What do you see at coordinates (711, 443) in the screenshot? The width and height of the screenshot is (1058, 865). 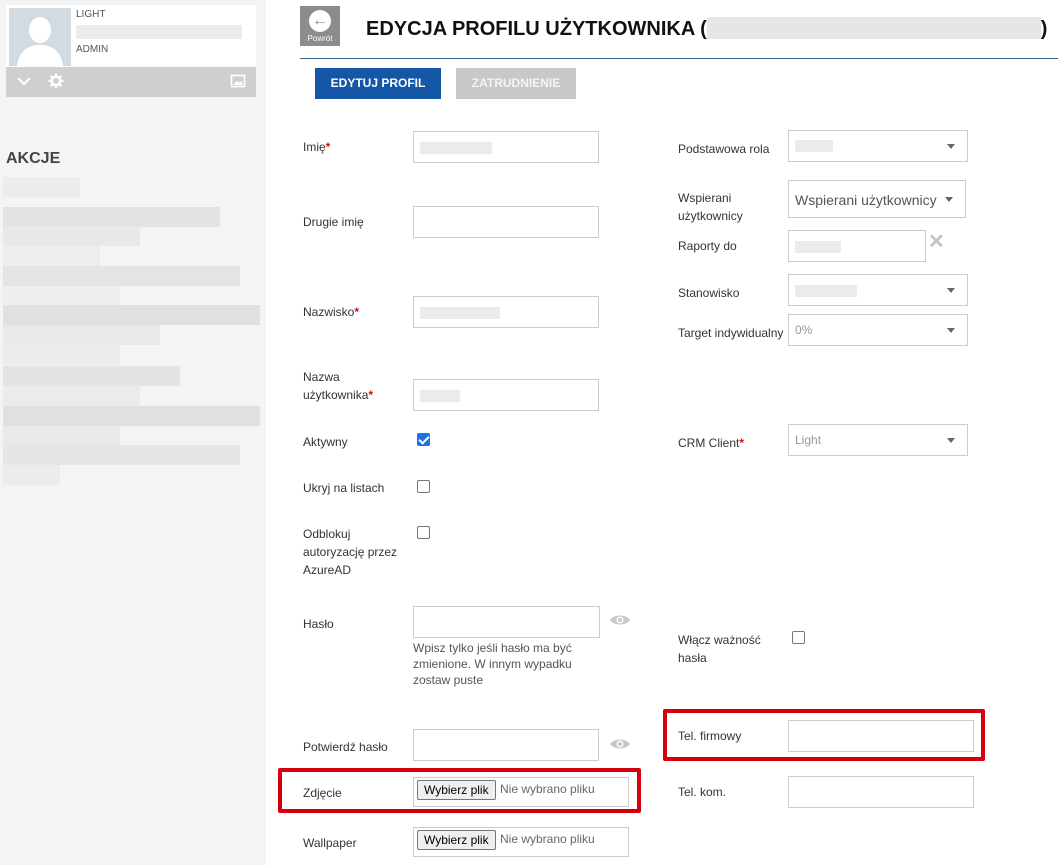 I see `crm-client-label: CRM Client*` at bounding box center [711, 443].